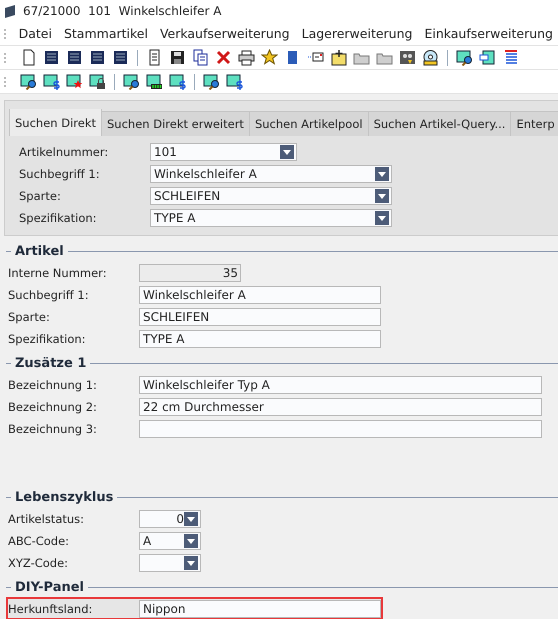  I want to click on input-field: Winkelschleifer Typ A, so click(340, 385).